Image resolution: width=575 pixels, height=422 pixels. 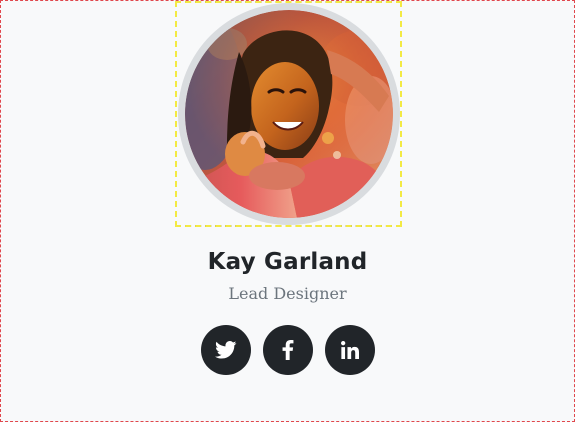 I want to click on team-member-title: Lead Designer, so click(x=287, y=293).